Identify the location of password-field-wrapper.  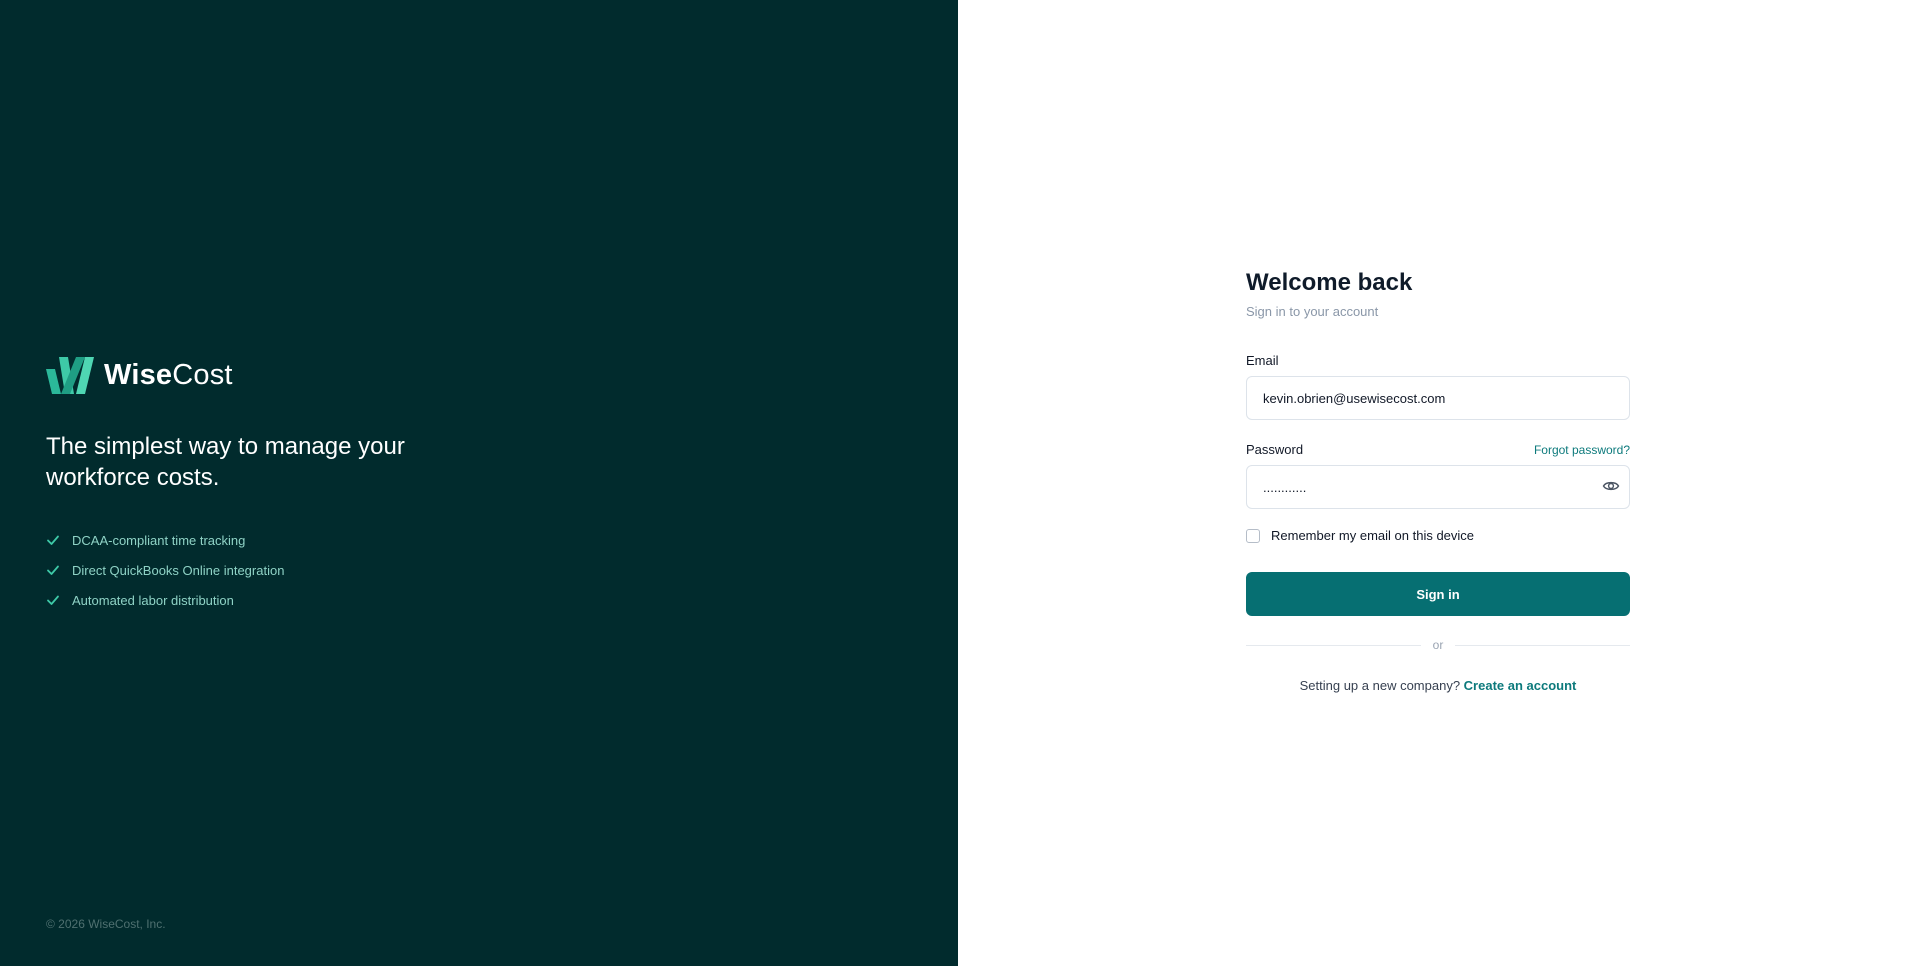
(1438, 487).